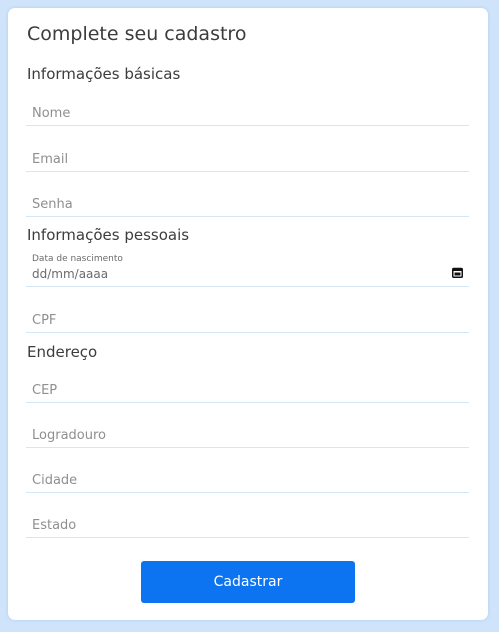 The width and height of the screenshot is (499, 632). I want to click on birthdate-input: dd/mm/aaaa, so click(70, 274).